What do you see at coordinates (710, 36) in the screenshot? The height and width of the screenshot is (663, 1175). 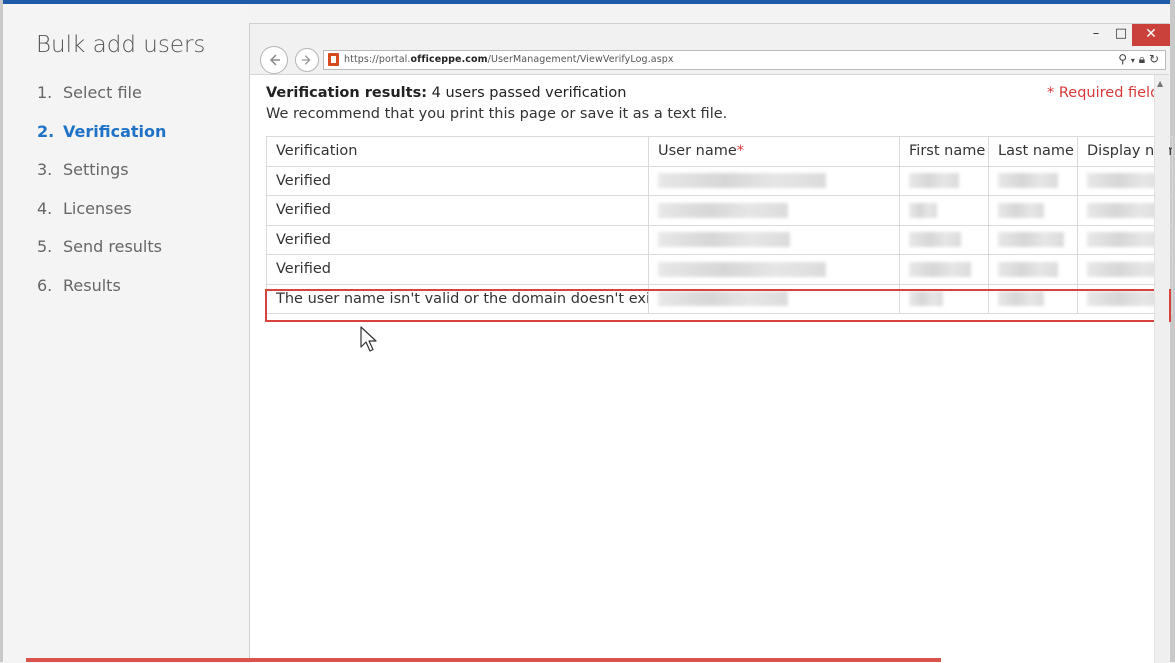 I see `browser-titlebar: – □ ✕` at bounding box center [710, 36].